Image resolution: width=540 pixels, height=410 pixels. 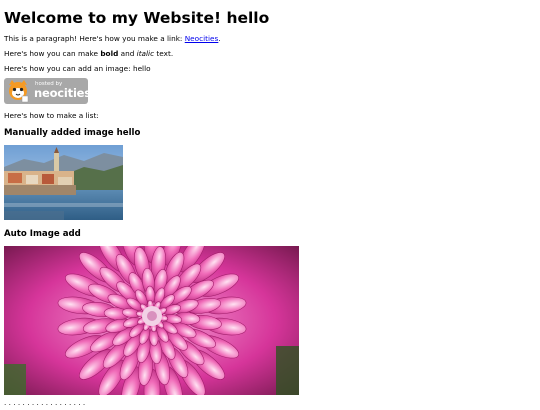 I want to click on hosted-by-neocities-badge: hosted by neocities, so click(x=46, y=91).